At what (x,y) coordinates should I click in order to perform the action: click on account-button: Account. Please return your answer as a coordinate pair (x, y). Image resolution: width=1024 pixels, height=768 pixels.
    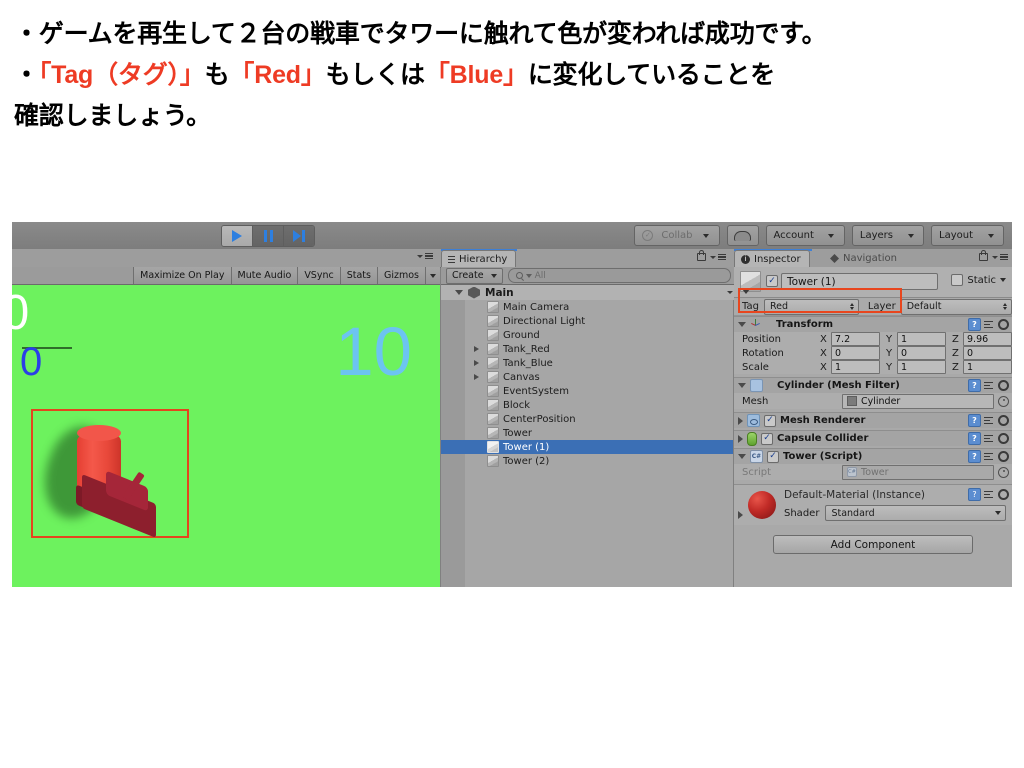
    Looking at the image, I should click on (805, 235).